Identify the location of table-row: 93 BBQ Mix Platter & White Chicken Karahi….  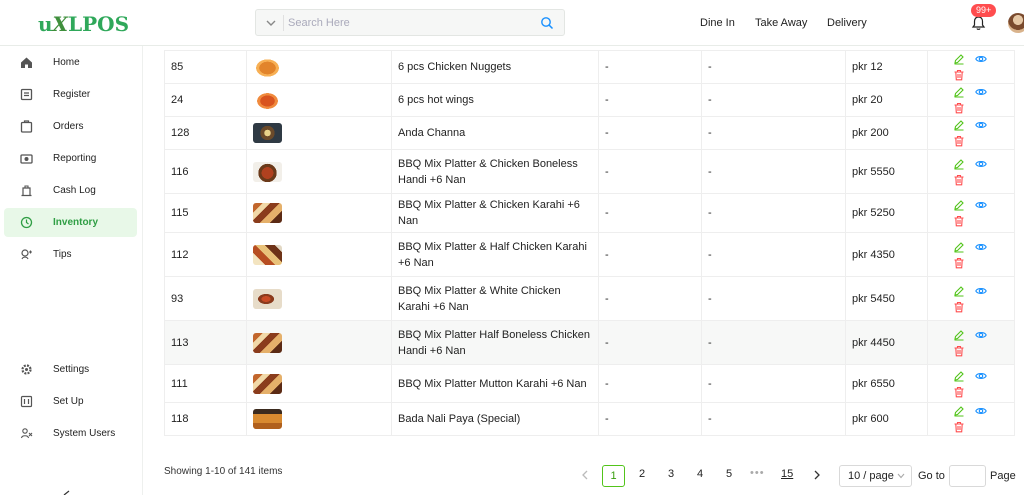
(589, 298).